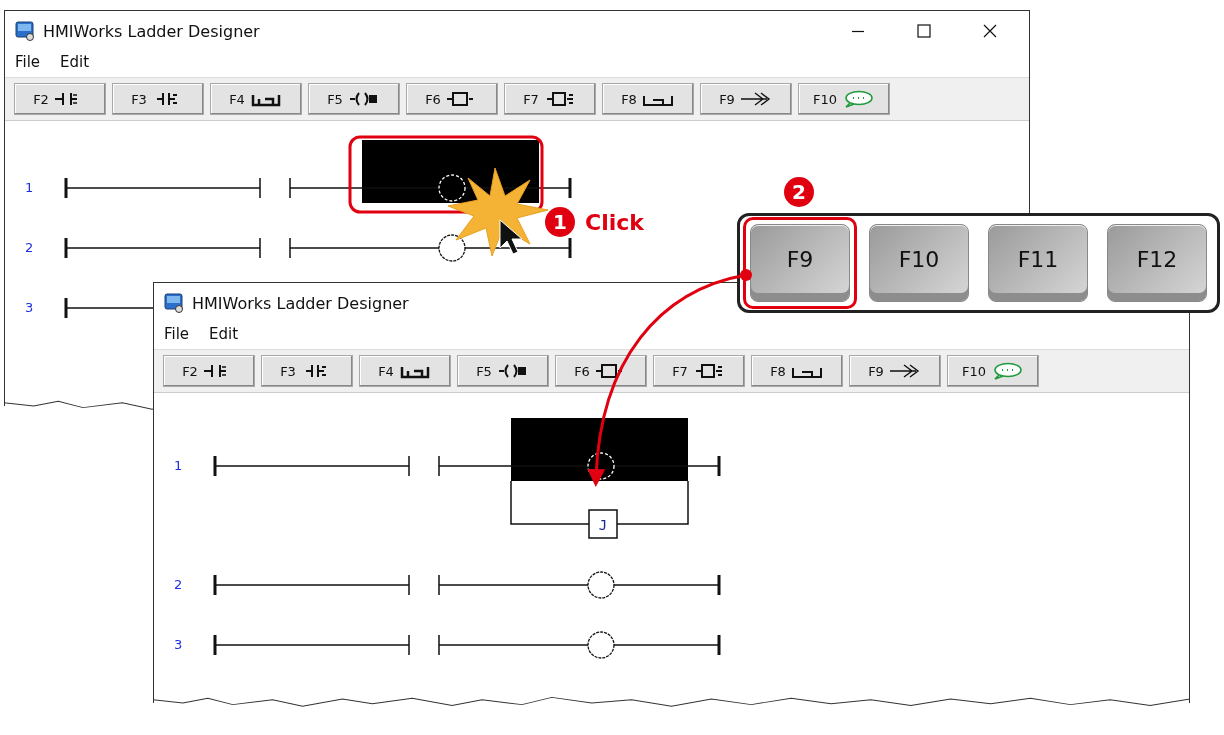 The height and width of the screenshot is (735, 1224). Describe the element at coordinates (924, 31) in the screenshot. I see `maximize-icon` at that location.